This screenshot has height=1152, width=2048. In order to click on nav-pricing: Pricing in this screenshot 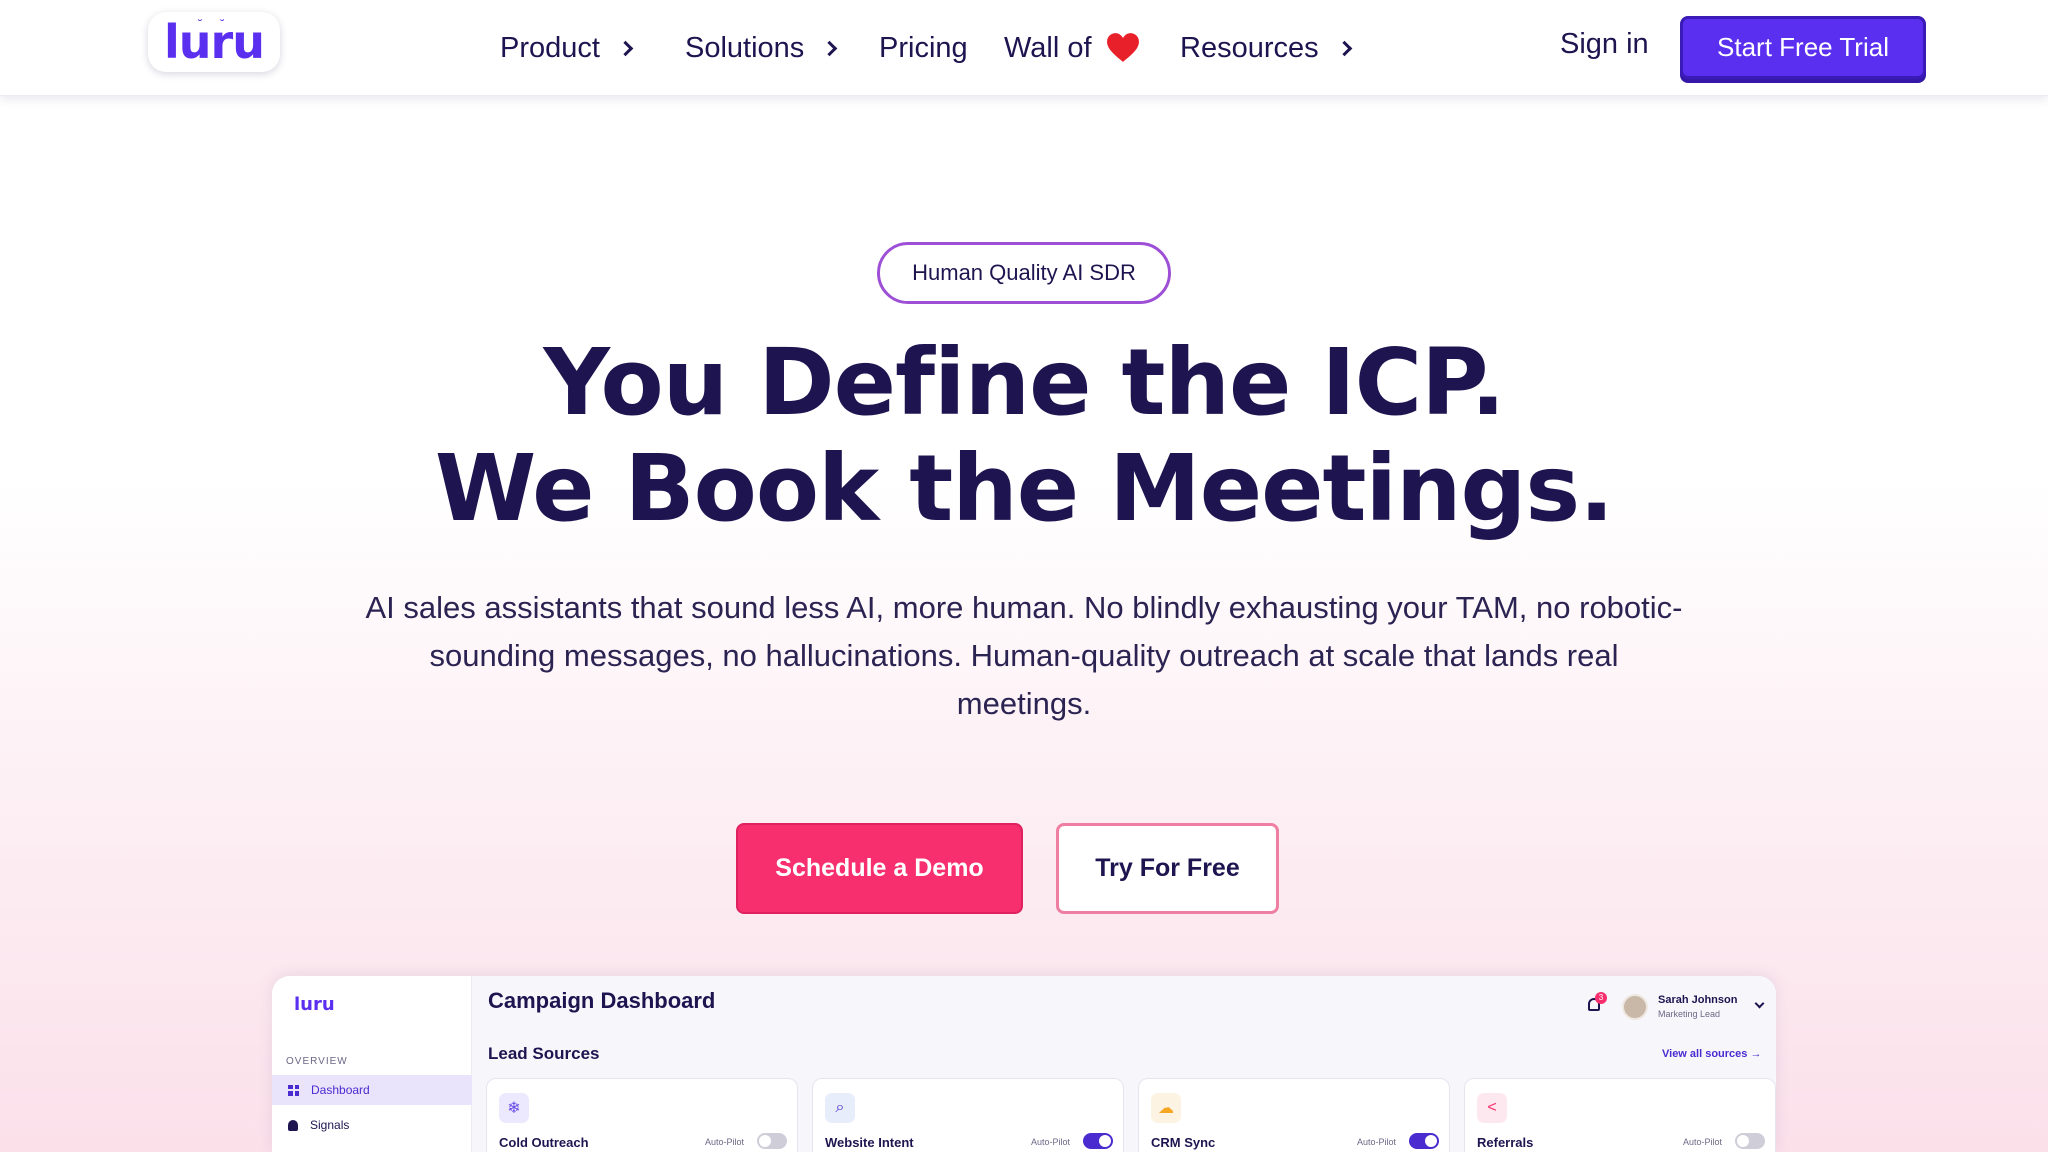, I will do `click(923, 48)`.